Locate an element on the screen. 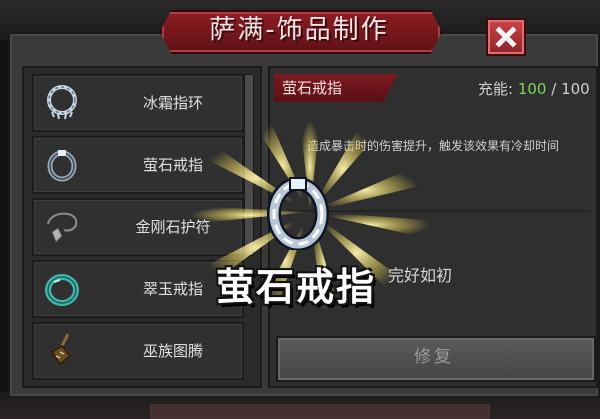  energy-max: 100 is located at coordinates (575, 89).